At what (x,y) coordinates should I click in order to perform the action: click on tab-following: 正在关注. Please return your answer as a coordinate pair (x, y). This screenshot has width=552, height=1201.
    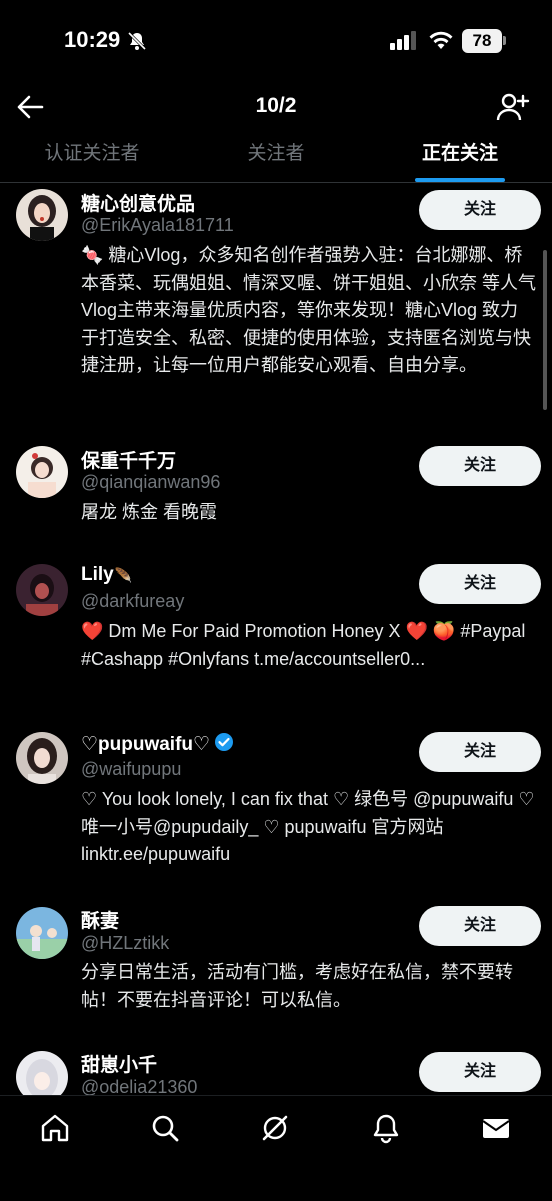
    Looking at the image, I should click on (460, 157).